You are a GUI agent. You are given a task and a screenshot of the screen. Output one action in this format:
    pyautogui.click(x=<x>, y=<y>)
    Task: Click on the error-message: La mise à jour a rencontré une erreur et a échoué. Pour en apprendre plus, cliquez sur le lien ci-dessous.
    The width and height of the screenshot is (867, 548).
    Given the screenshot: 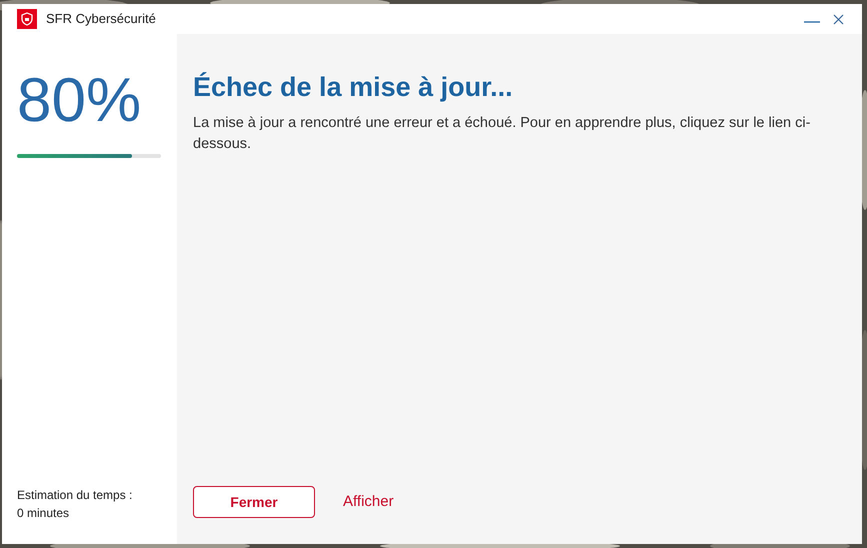 What is the action you would take?
    pyautogui.click(x=502, y=134)
    